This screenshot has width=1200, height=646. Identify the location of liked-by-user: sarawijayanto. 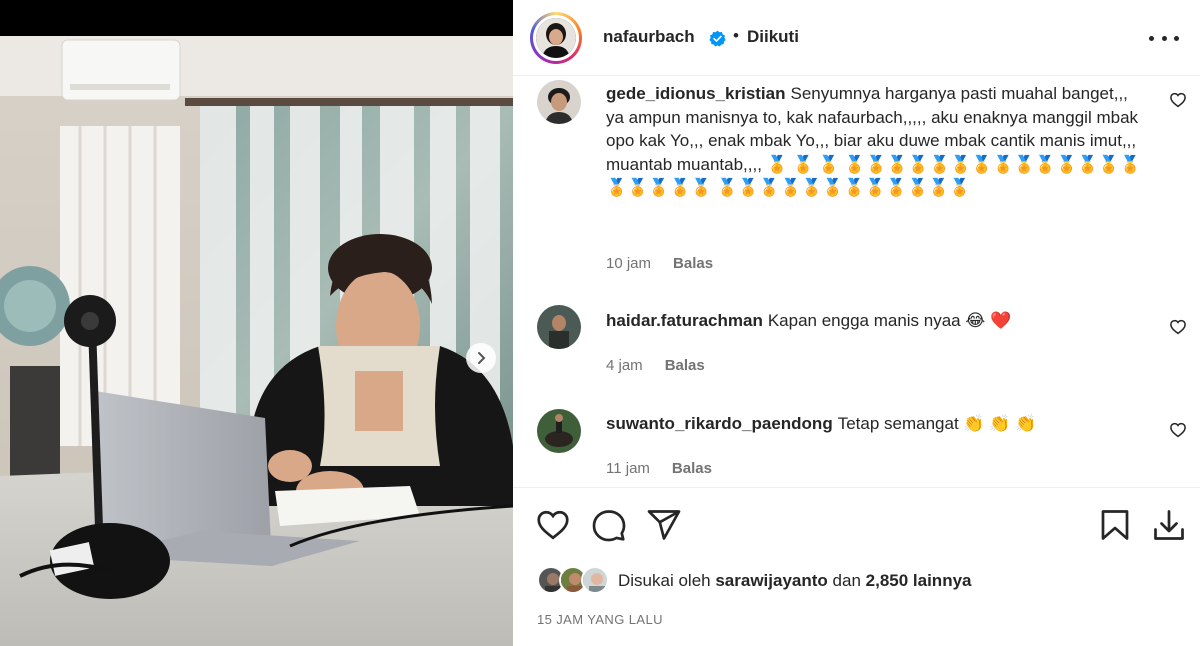
(771, 580).